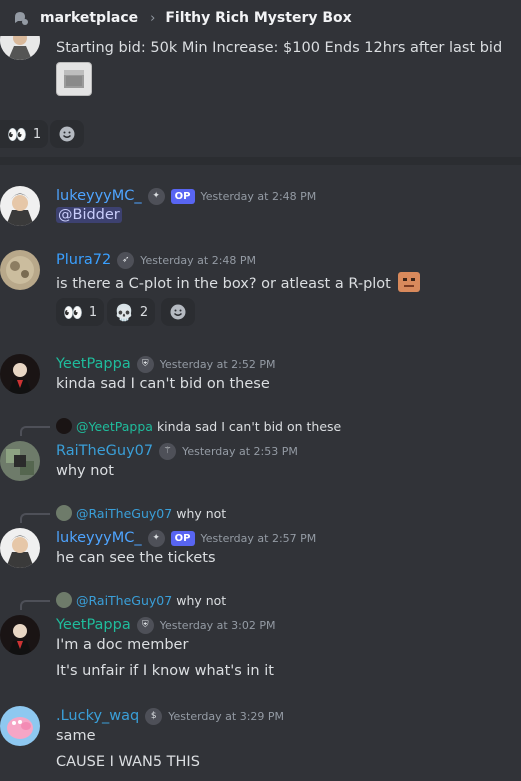 The image size is (521, 781). What do you see at coordinates (89, 18) in the screenshot?
I see `channel-name: marketplace` at bounding box center [89, 18].